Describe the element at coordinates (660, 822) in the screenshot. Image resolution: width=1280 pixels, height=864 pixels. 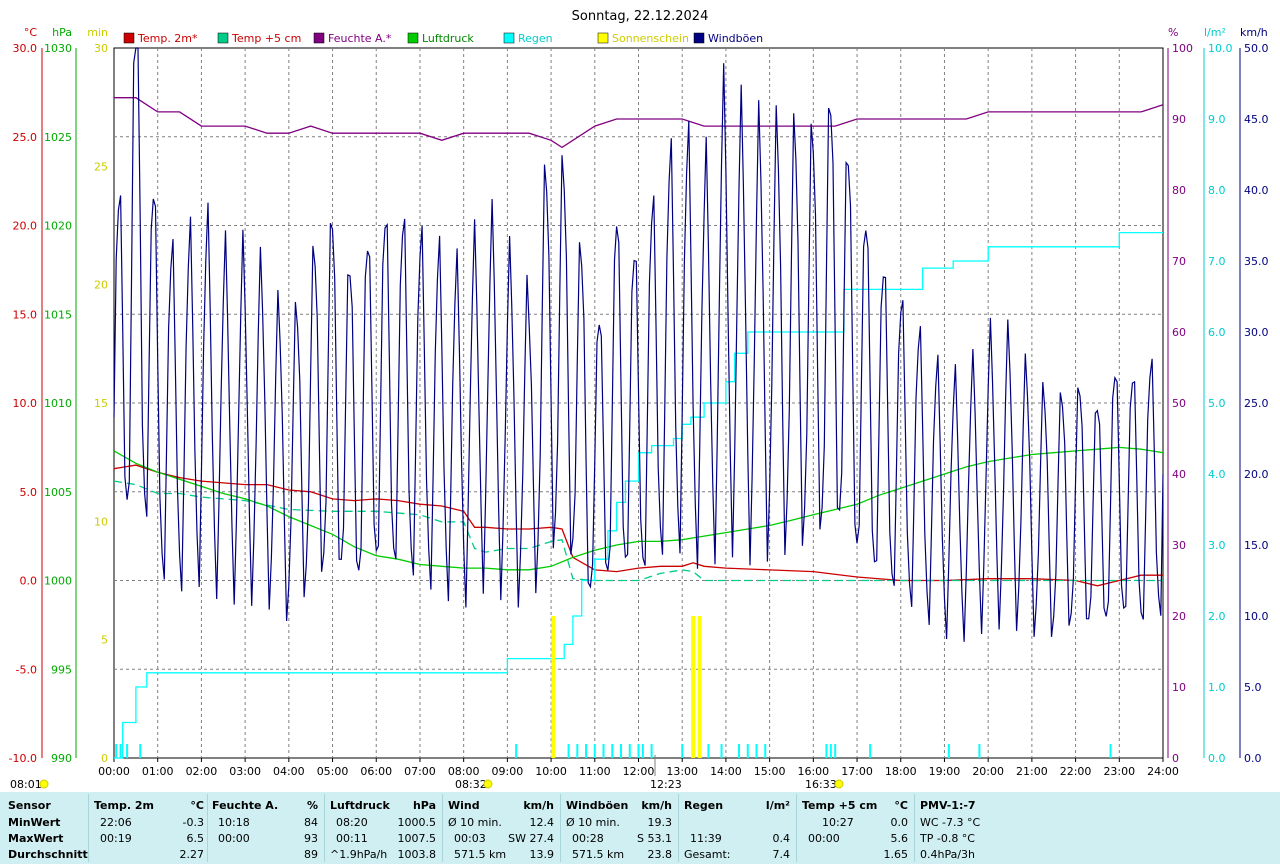
I see `gusts-min-value: 19.3` at that location.